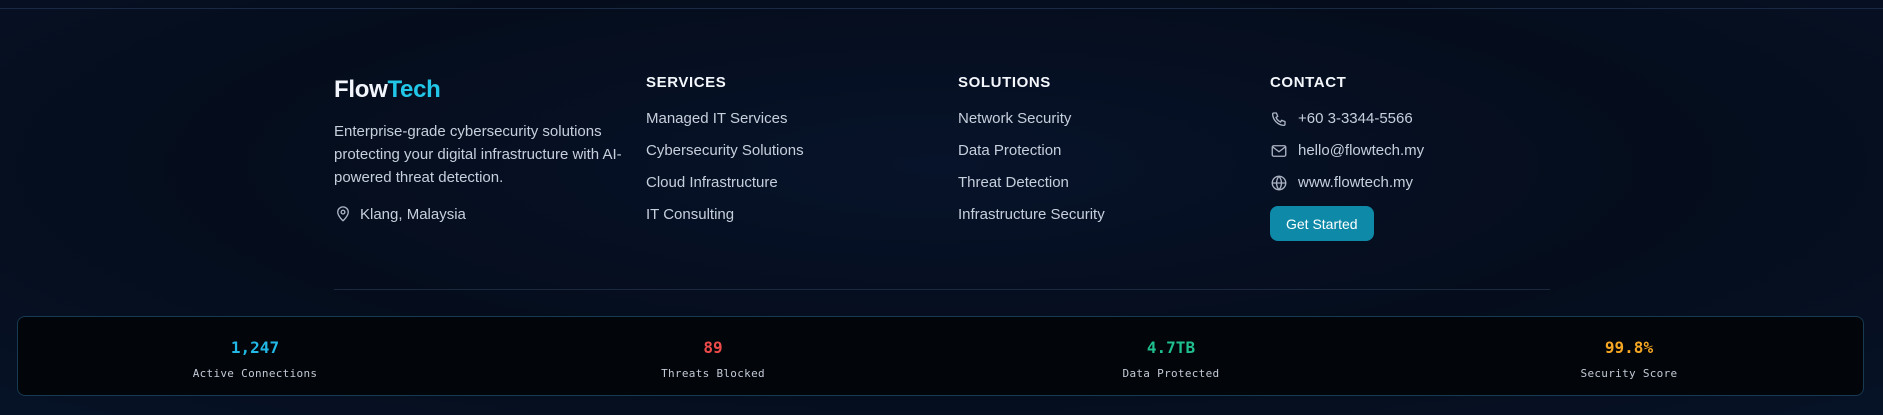 The width and height of the screenshot is (1883, 415). What do you see at coordinates (1171, 373) in the screenshot?
I see `stat-label: Data Protected` at bounding box center [1171, 373].